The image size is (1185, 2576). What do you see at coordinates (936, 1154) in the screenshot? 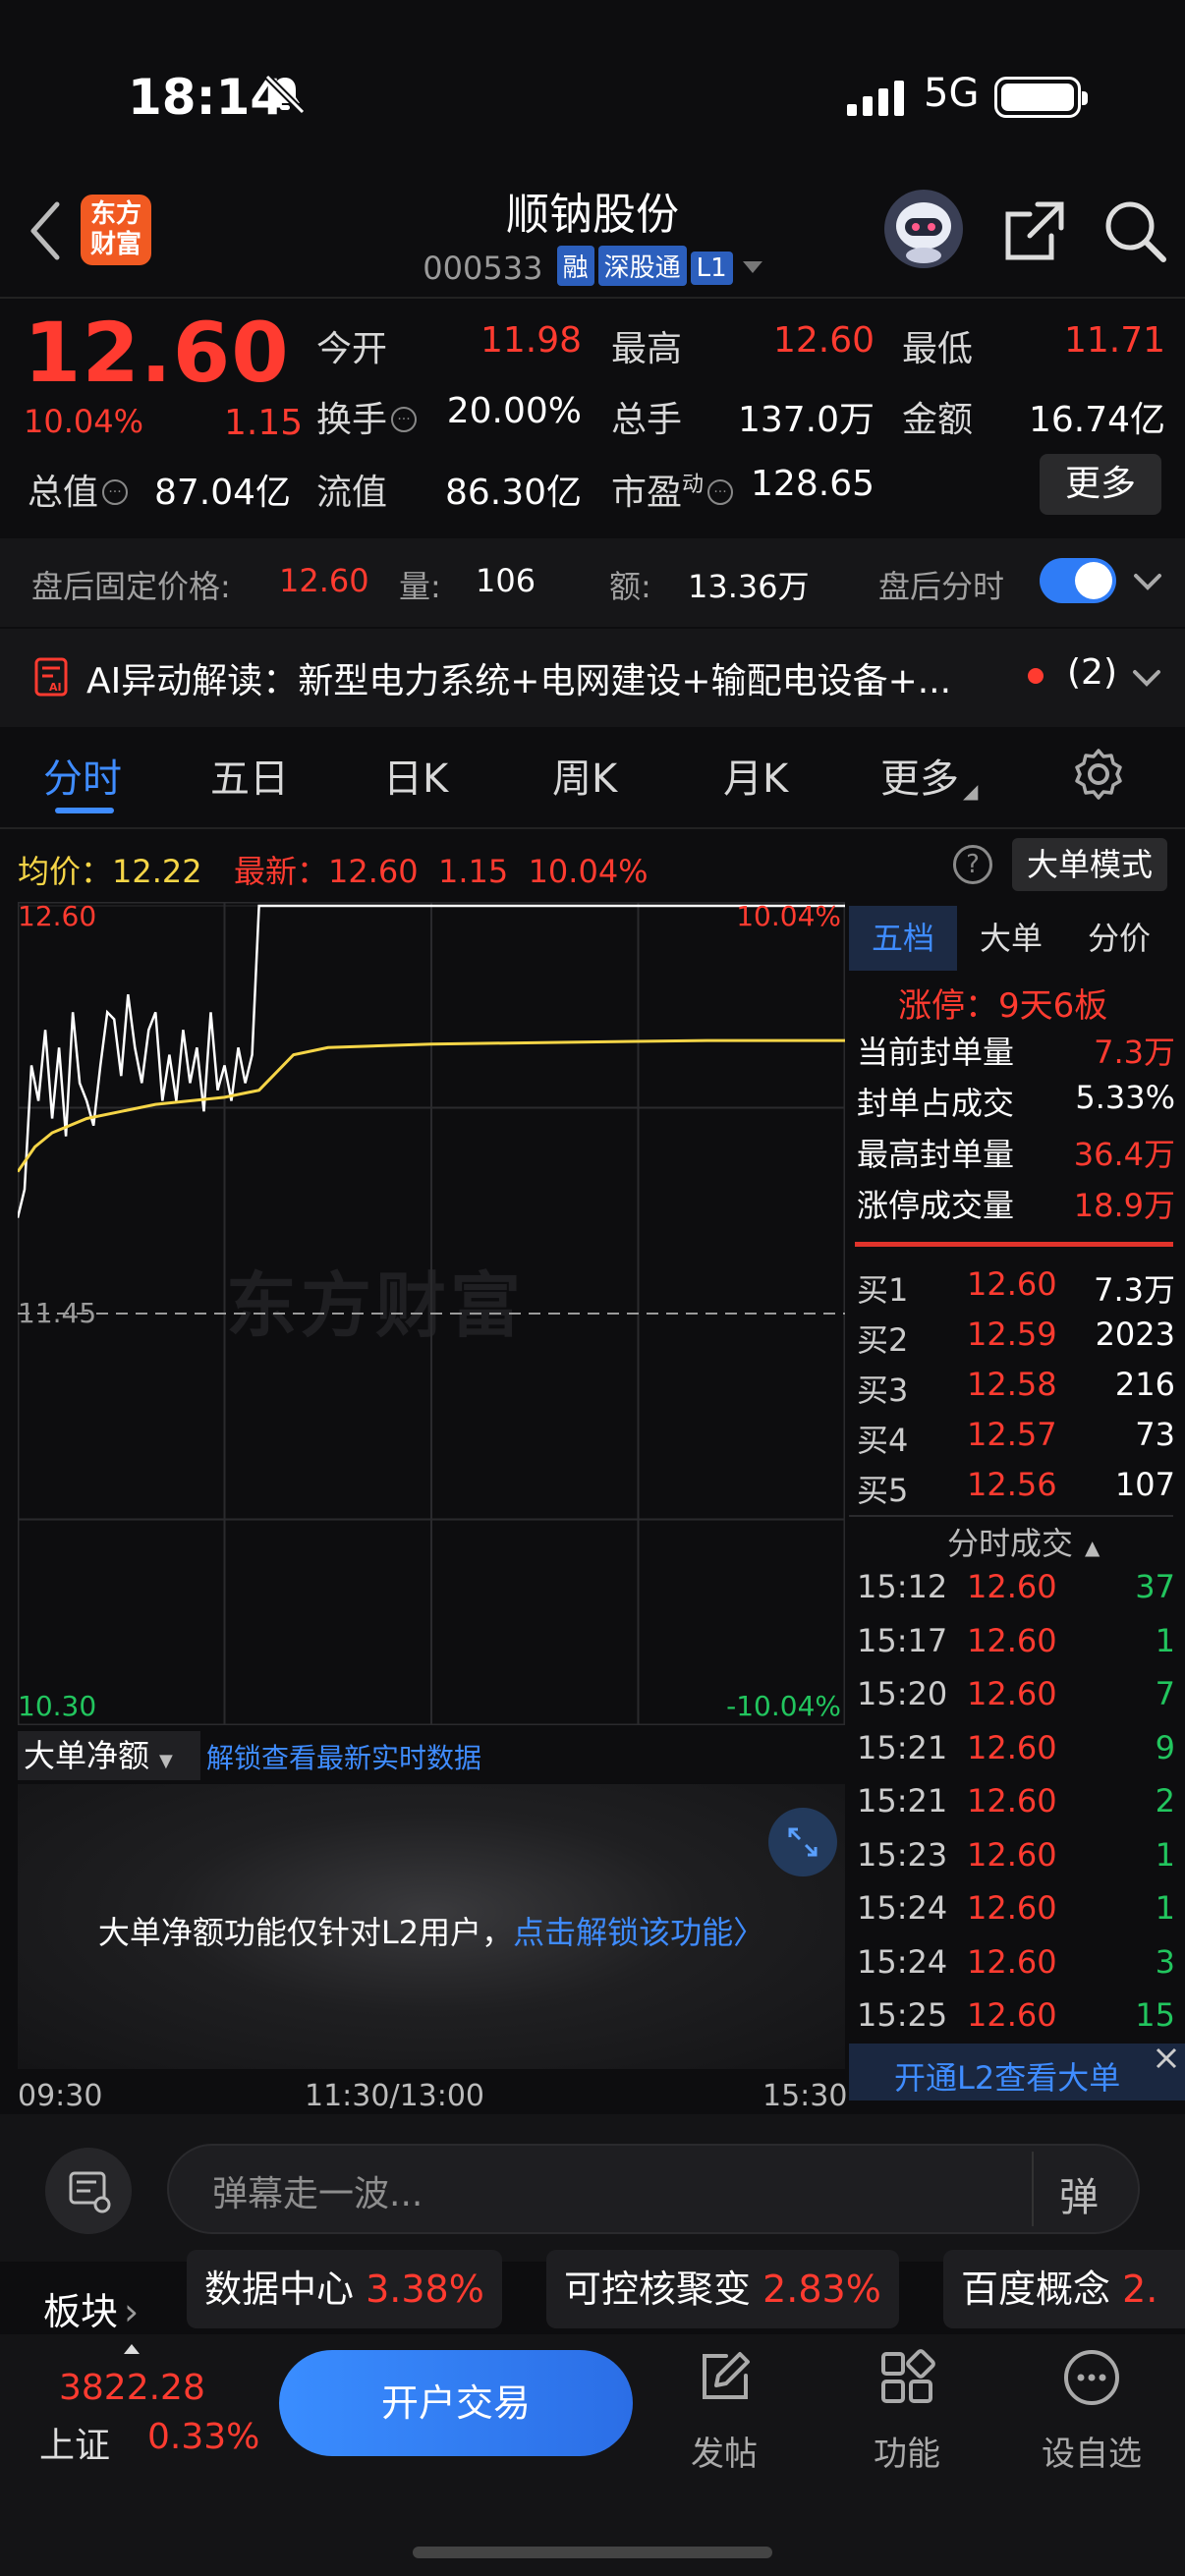
I see `limit-stat-label: 最高封单量` at bounding box center [936, 1154].